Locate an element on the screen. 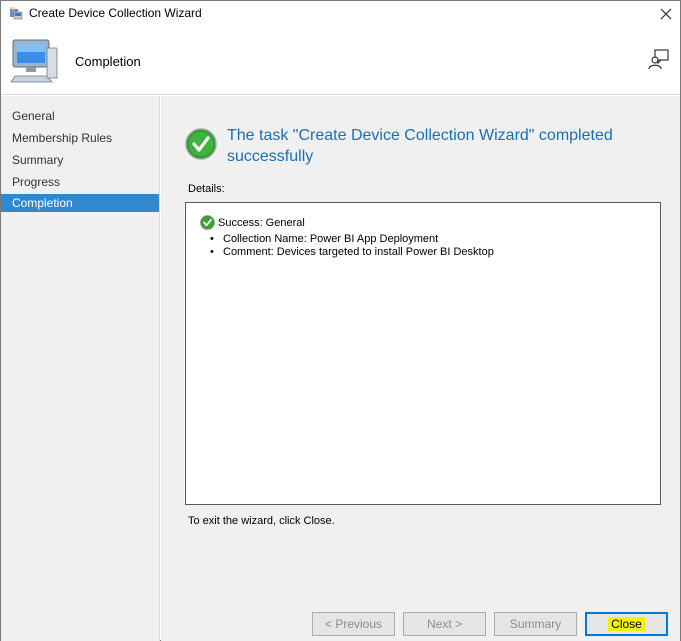 The width and height of the screenshot is (681, 641). close-window-button is located at coordinates (666, 13).